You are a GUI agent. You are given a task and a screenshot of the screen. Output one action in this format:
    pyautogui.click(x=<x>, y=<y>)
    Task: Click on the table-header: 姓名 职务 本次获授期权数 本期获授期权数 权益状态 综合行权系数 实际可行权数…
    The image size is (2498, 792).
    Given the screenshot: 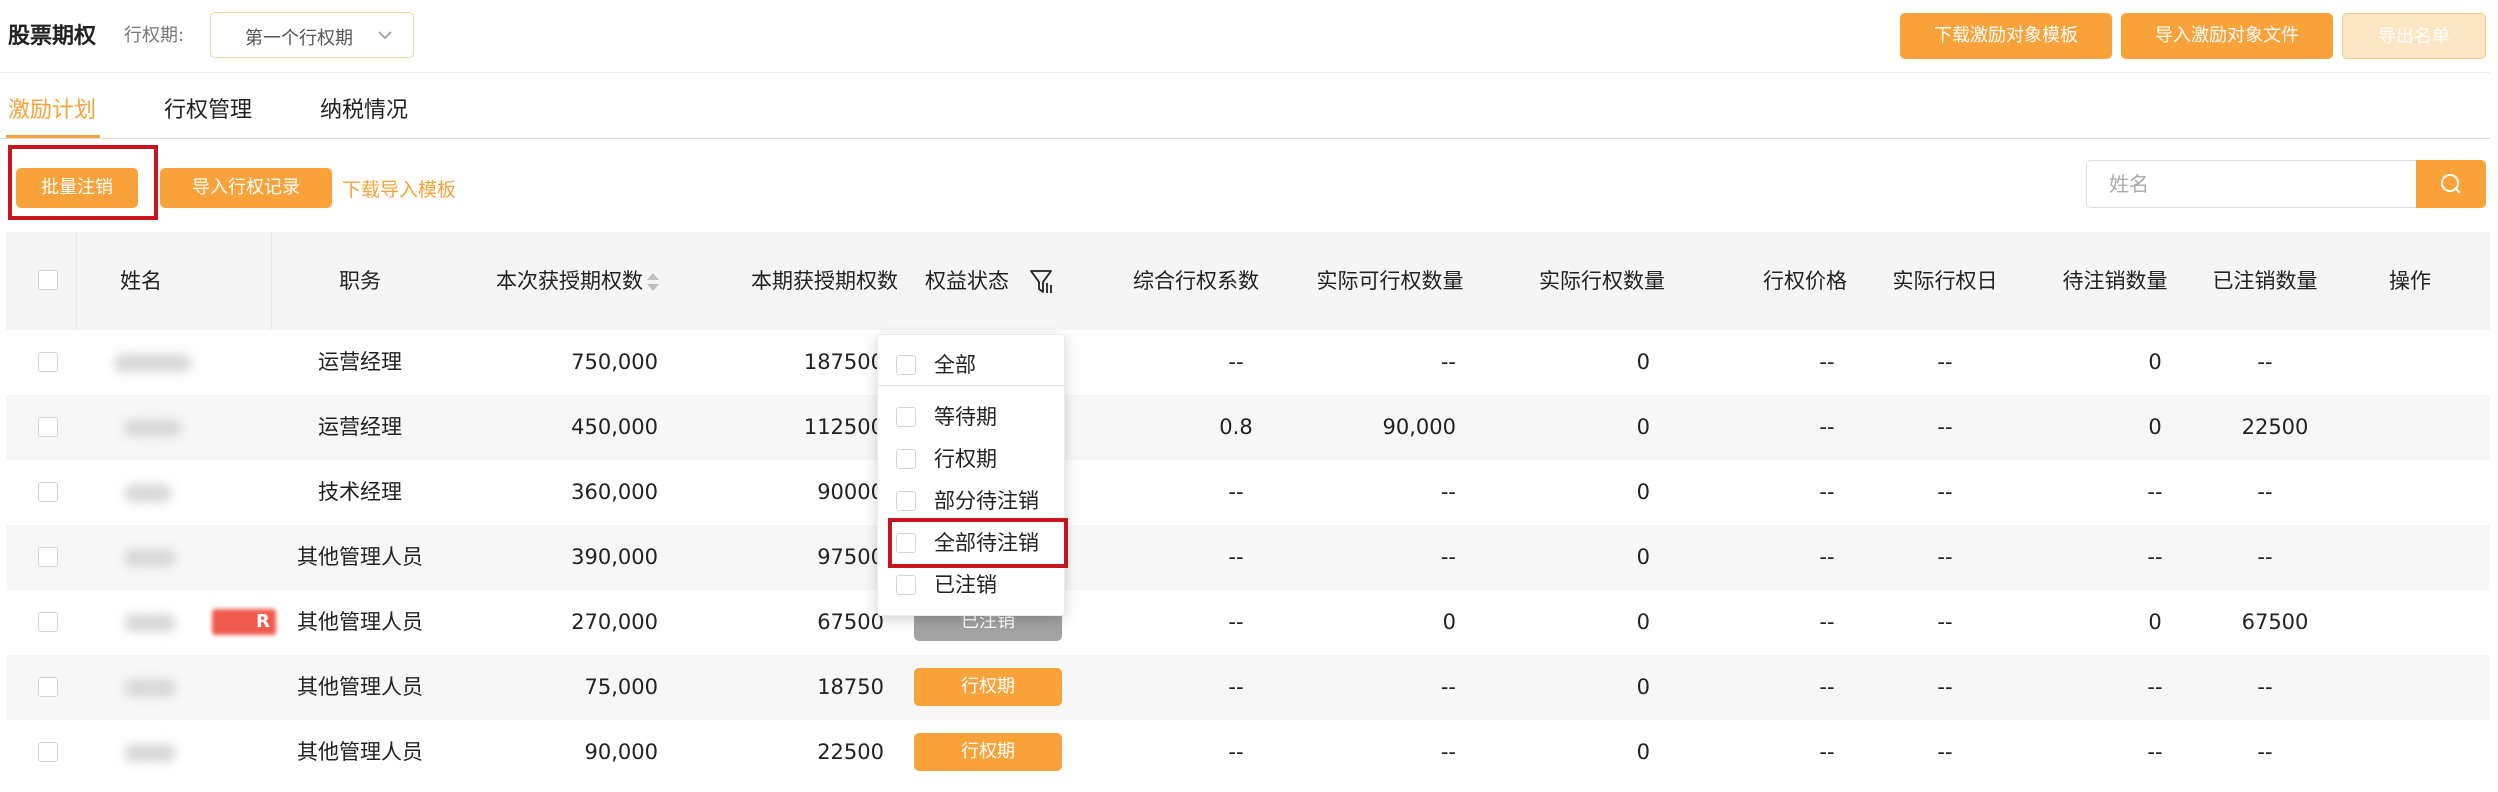 What is the action you would take?
    pyautogui.click(x=1248, y=281)
    